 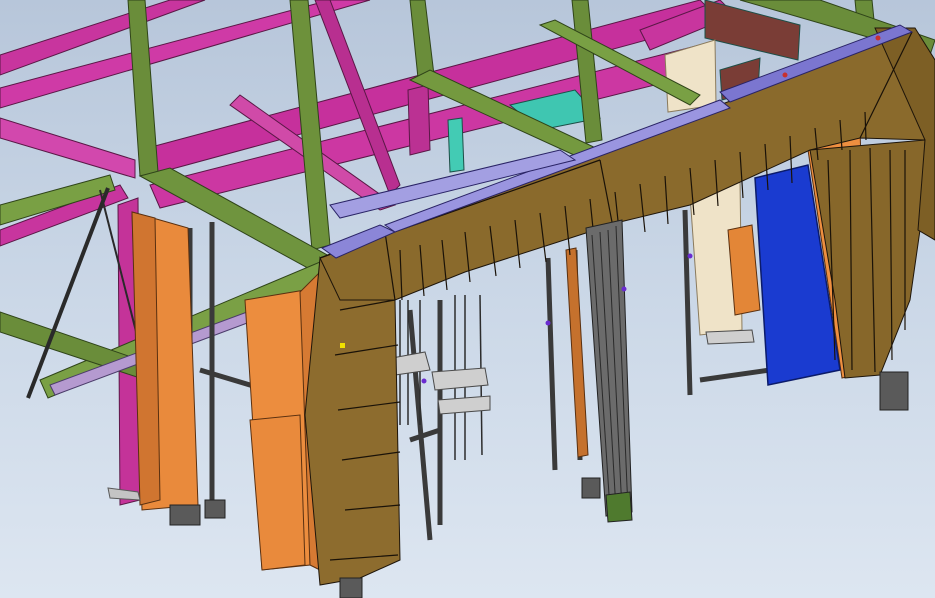 What do you see at coordinates (68, 148) in the screenshot?
I see `magenta-beam-left-cross` at bounding box center [68, 148].